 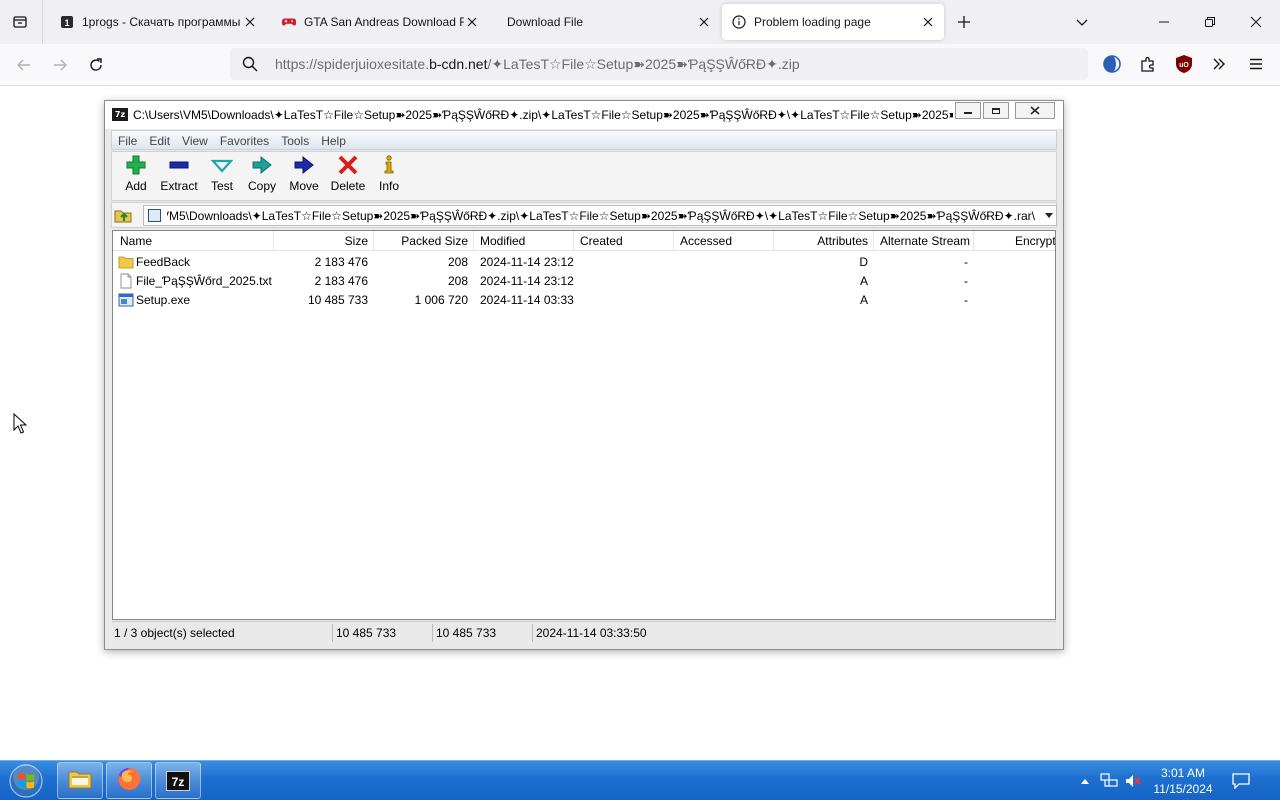 I want to click on hamburger-menu-icon, so click(x=1256, y=64).